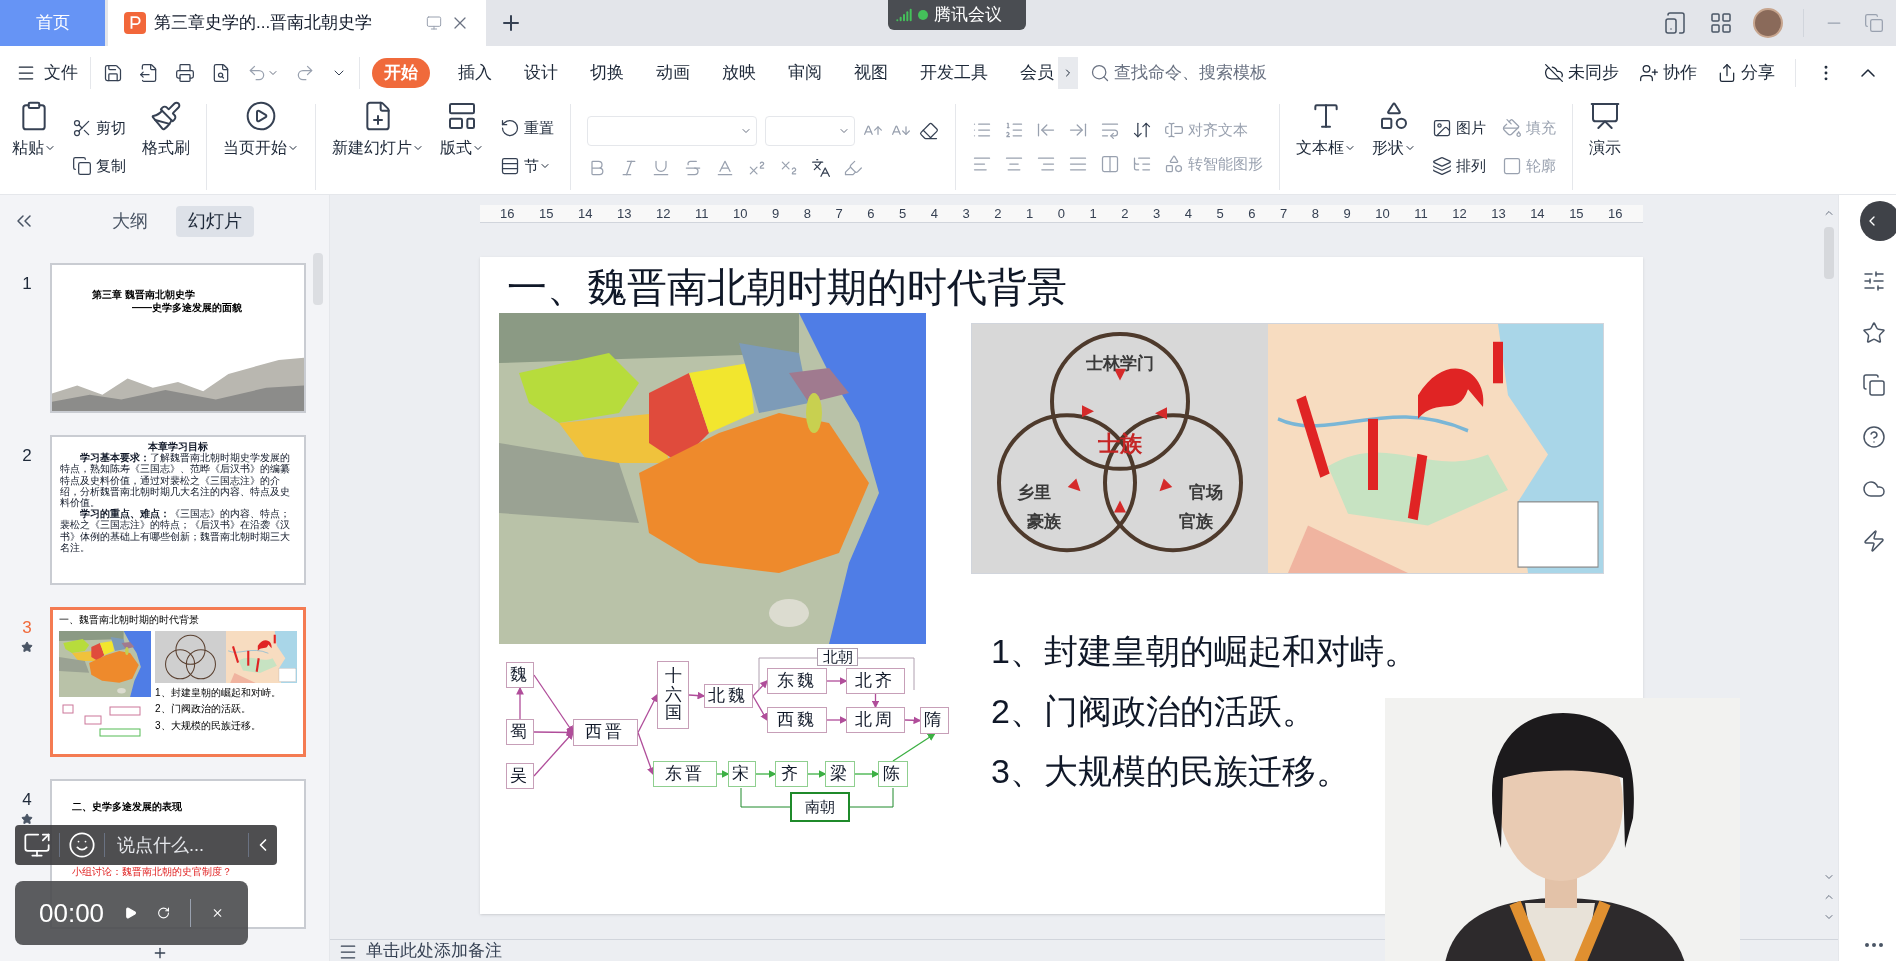  I want to click on font-color-icon, so click(725, 168).